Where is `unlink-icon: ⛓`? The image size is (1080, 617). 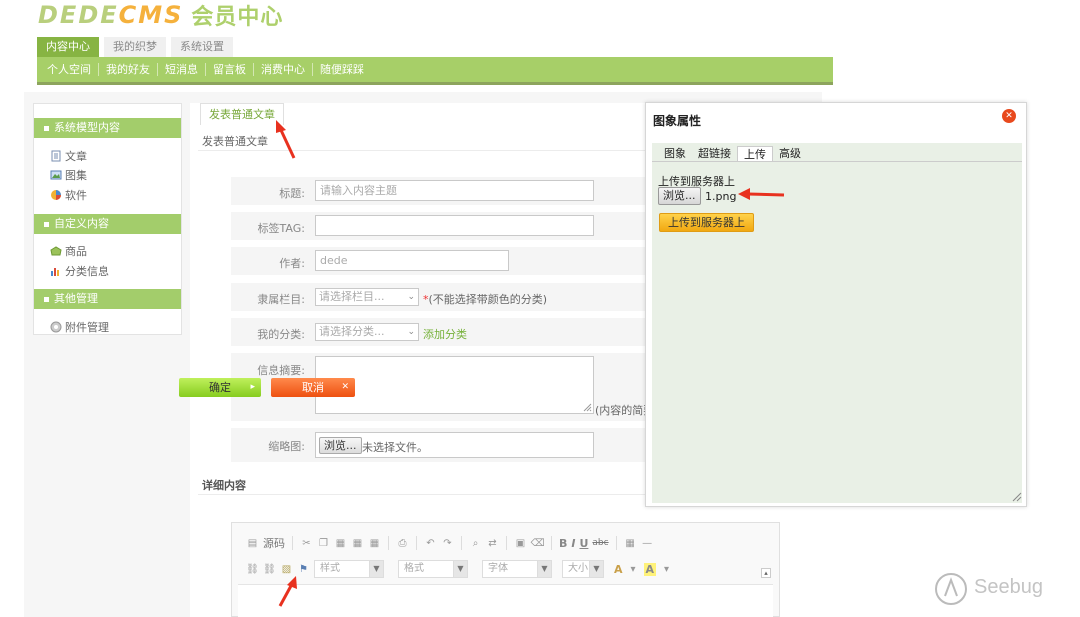 unlink-icon: ⛓ is located at coordinates (269, 569).